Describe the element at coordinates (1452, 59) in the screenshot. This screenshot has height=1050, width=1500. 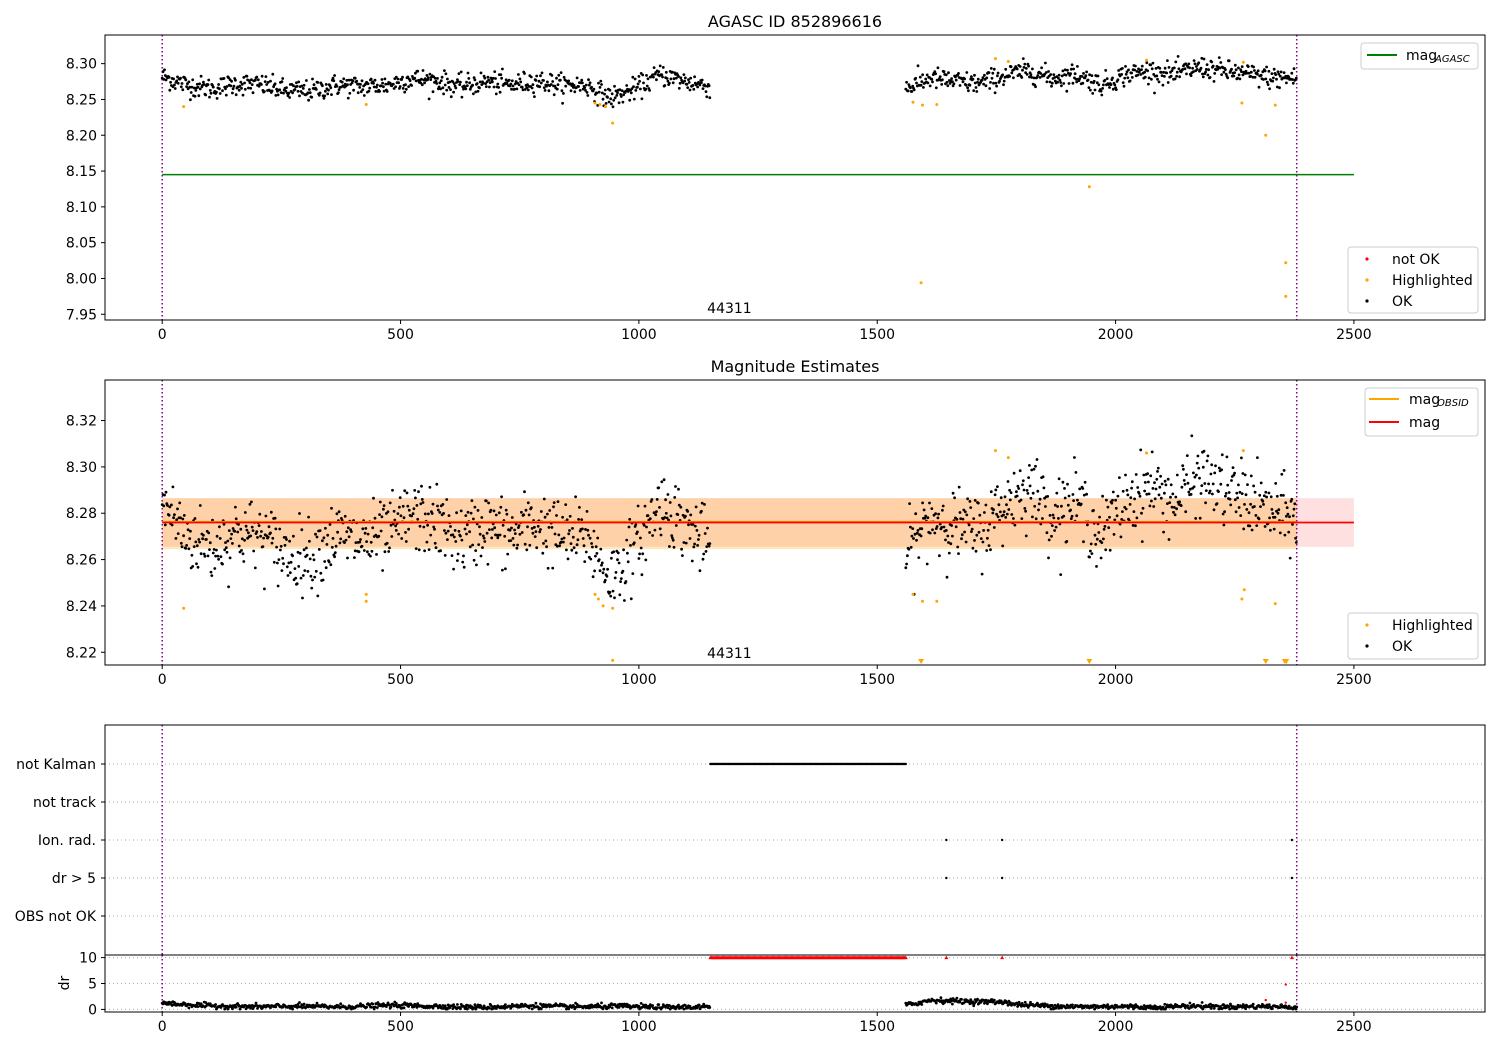
I see `legend-mag-agasc-subscript: AGASC` at that location.